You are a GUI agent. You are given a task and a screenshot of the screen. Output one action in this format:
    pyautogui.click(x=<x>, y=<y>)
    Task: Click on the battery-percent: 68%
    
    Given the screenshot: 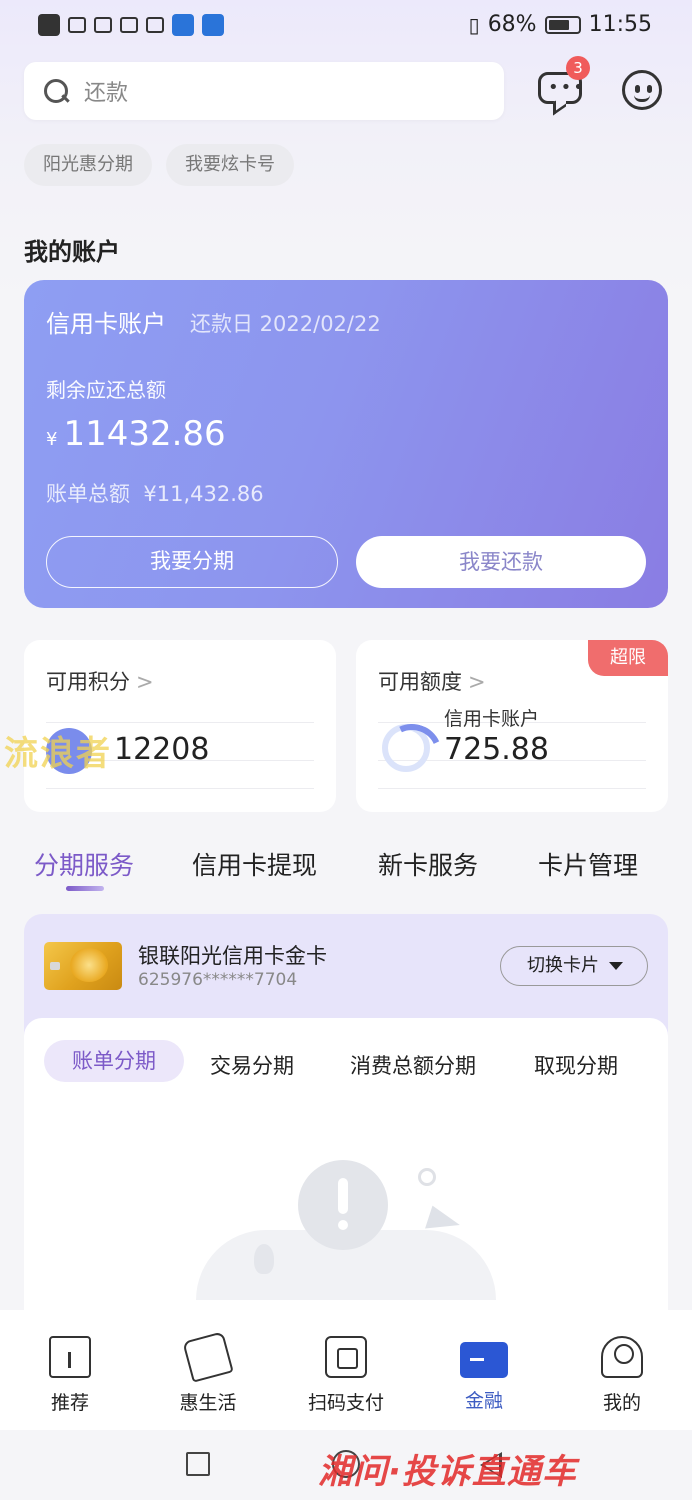 What is the action you would take?
    pyautogui.click(x=512, y=24)
    